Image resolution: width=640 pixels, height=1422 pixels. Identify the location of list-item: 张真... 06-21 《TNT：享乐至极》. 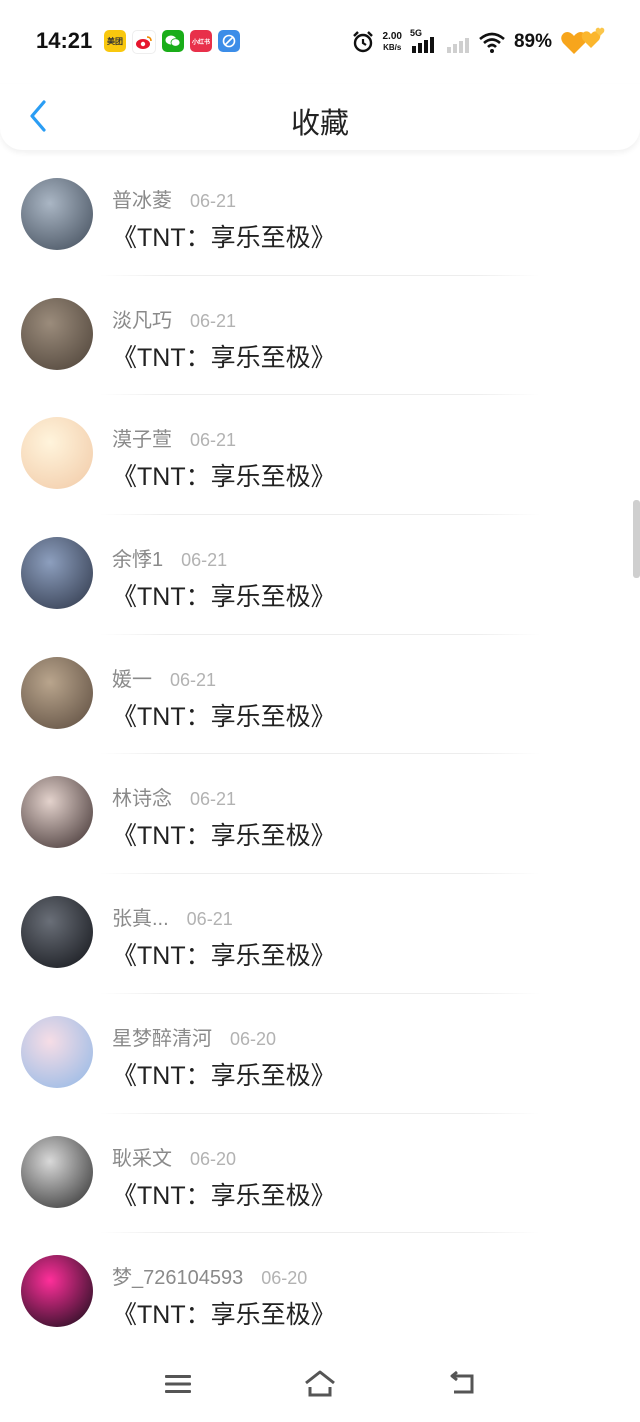
(320, 934).